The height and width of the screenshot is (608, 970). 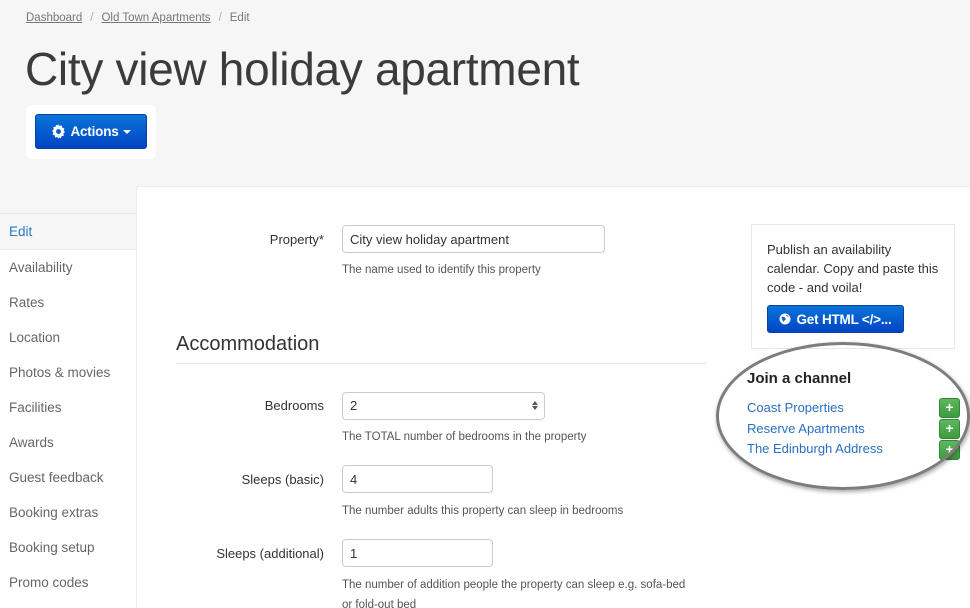 I want to click on actions-dropdown-button: Actions, so click(x=91, y=131).